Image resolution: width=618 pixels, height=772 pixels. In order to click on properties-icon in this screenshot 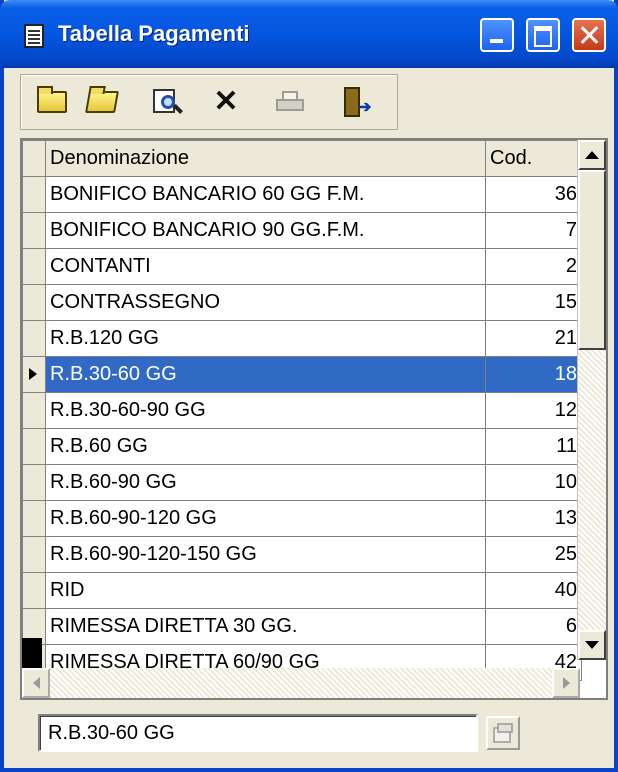, I will do `click(503, 733)`.